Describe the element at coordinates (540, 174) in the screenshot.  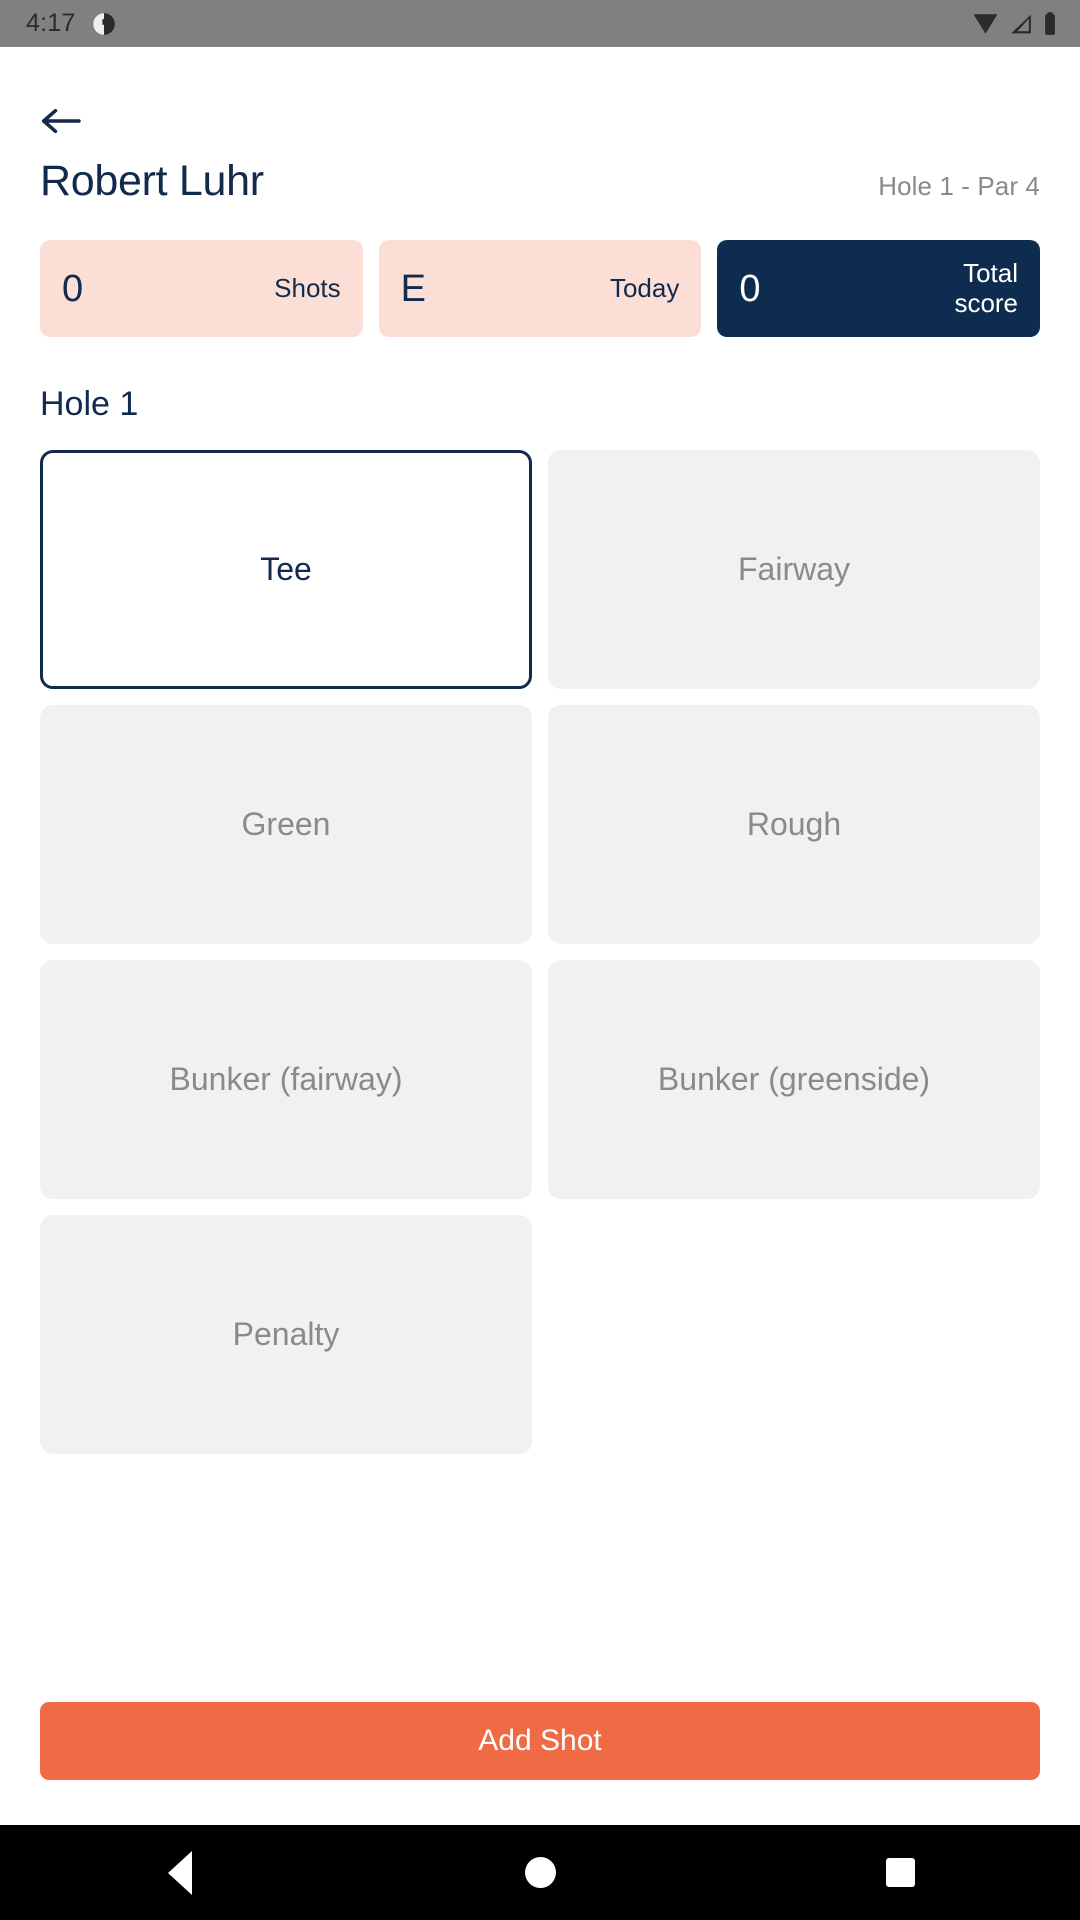
I see `title-row: Robert Luhr Hole 1 - Par 4` at that location.